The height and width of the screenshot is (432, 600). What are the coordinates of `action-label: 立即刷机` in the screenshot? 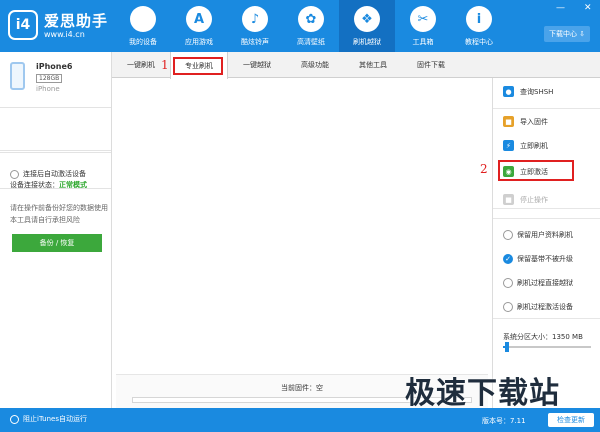 It's located at (534, 145).